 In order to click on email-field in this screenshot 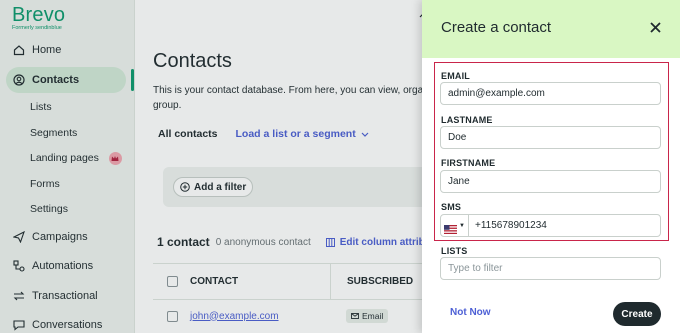, I will do `click(550, 93)`.